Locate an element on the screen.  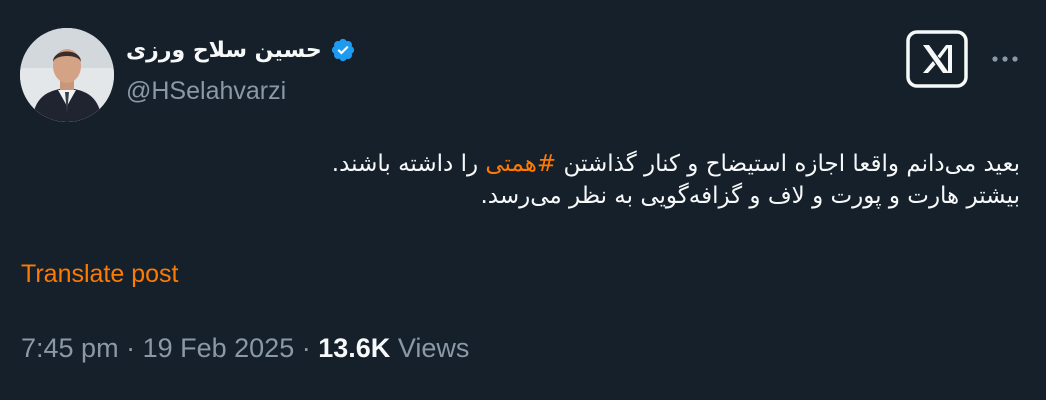
author-avatar is located at coordinates (67, 75).